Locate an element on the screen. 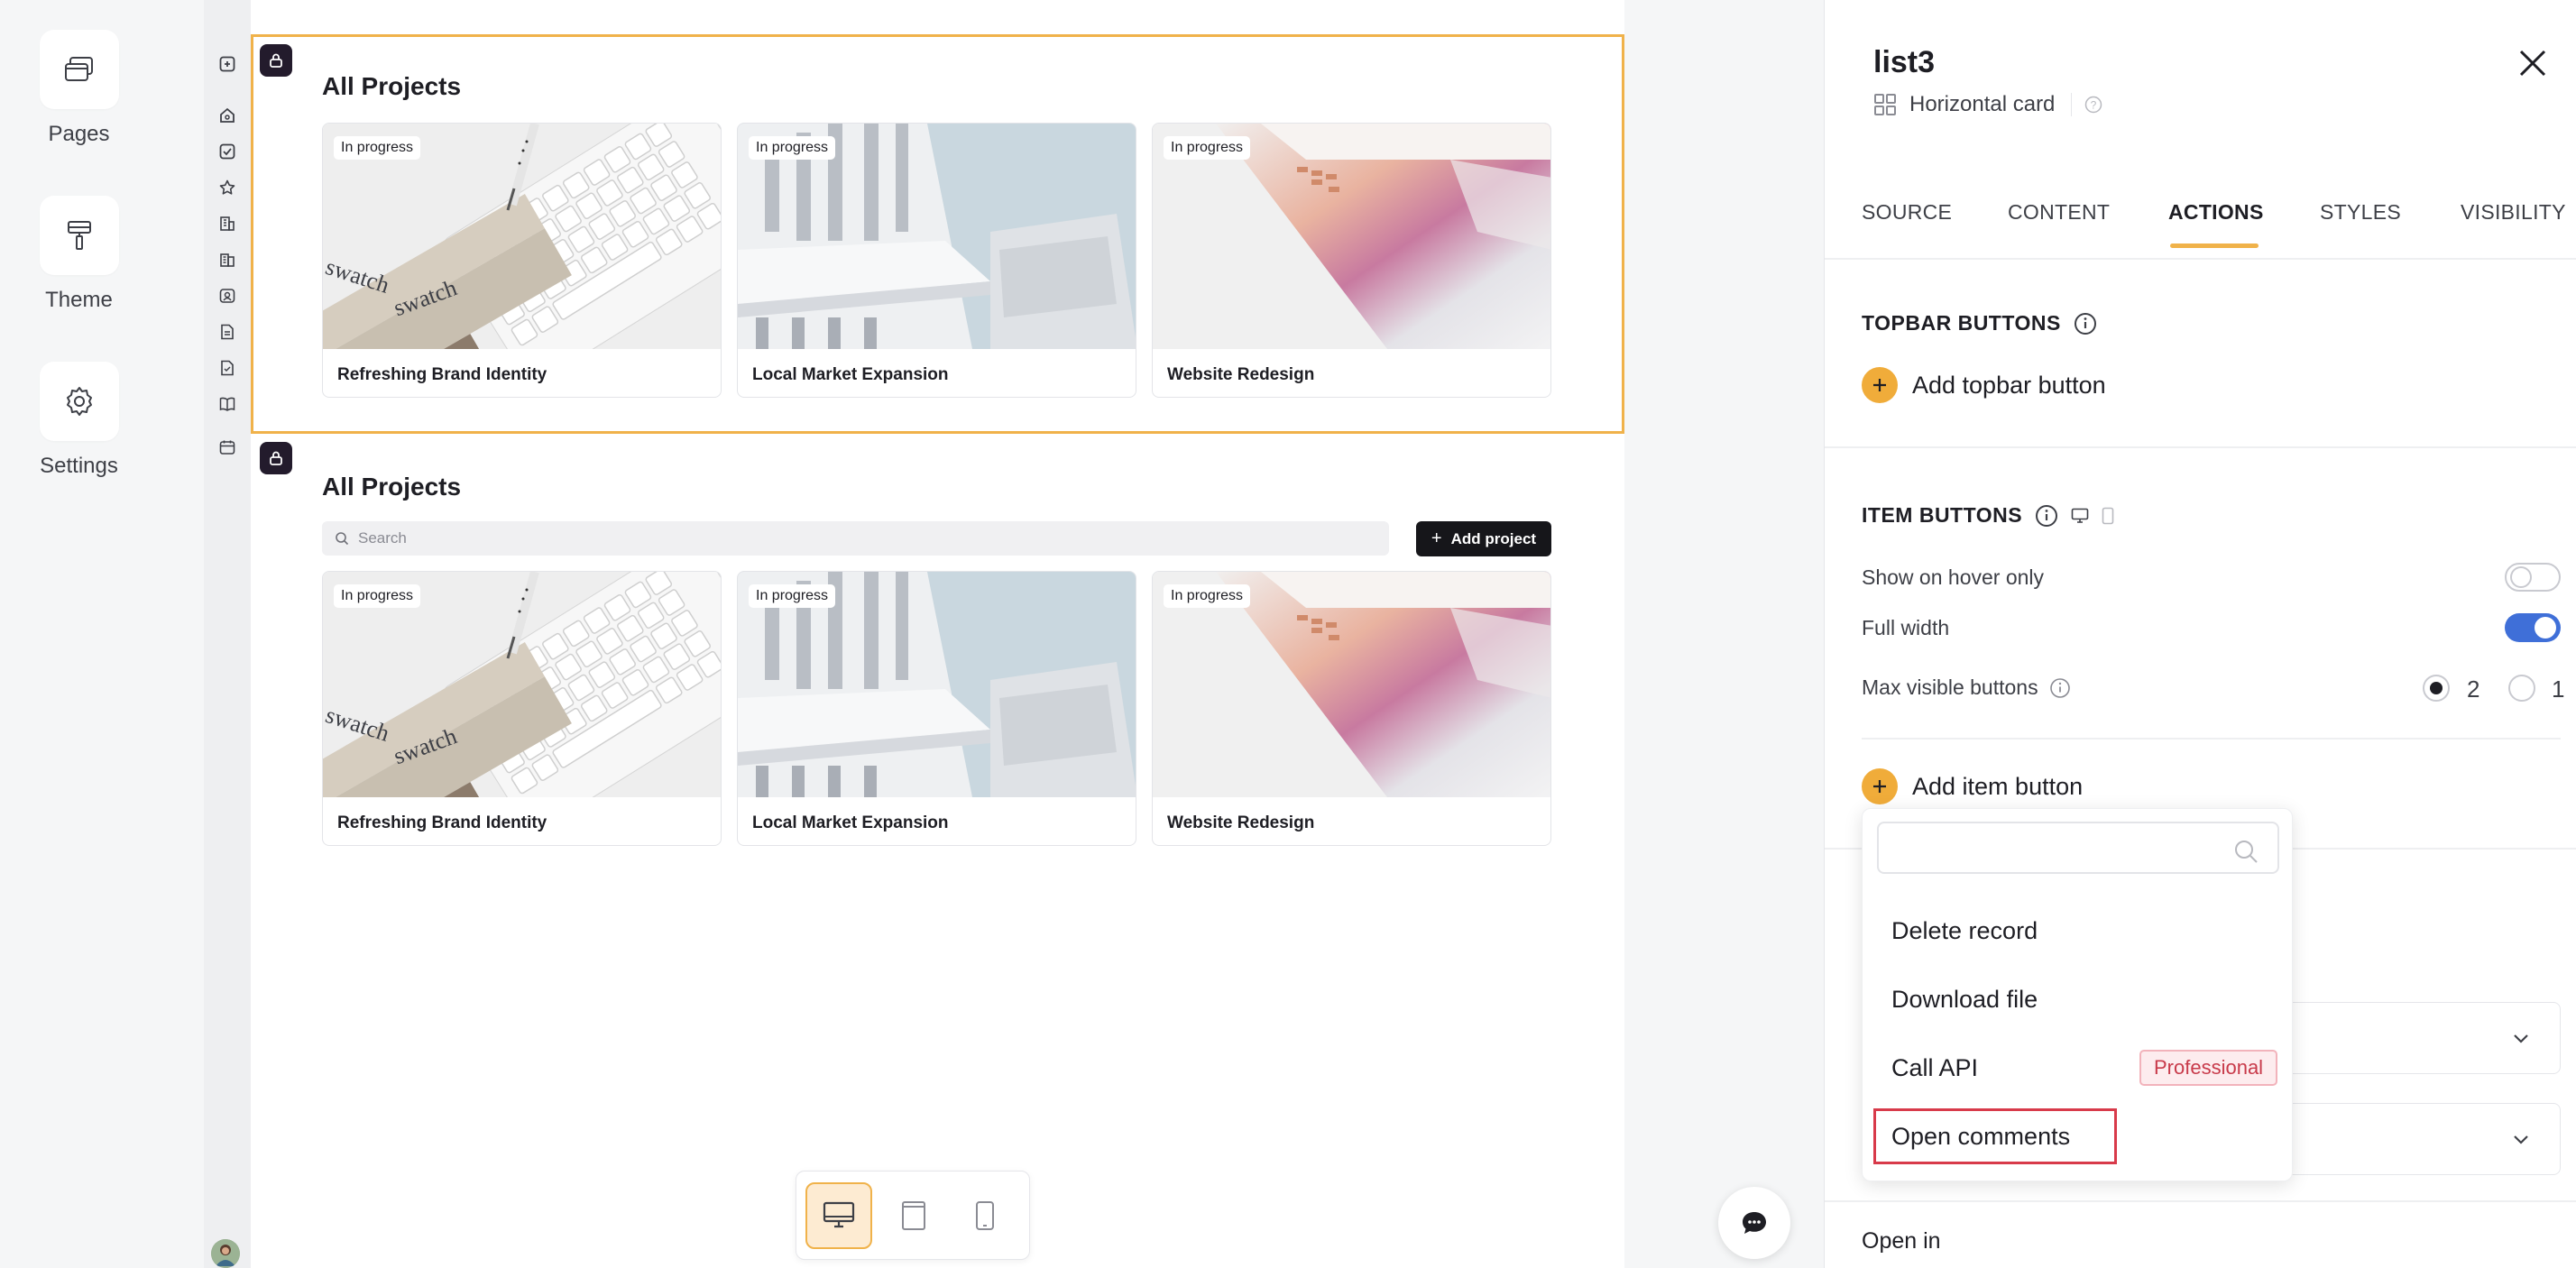  action-call-api-label: Call API is located at coordinates (1935, 1067).